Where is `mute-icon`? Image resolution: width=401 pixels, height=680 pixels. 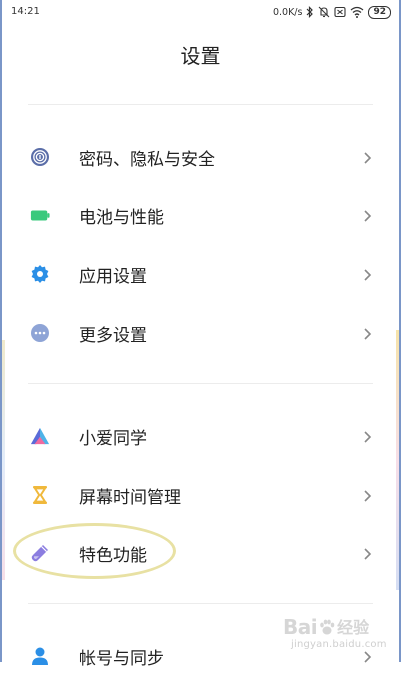
mute-icon is located at coordinates (324, 12).